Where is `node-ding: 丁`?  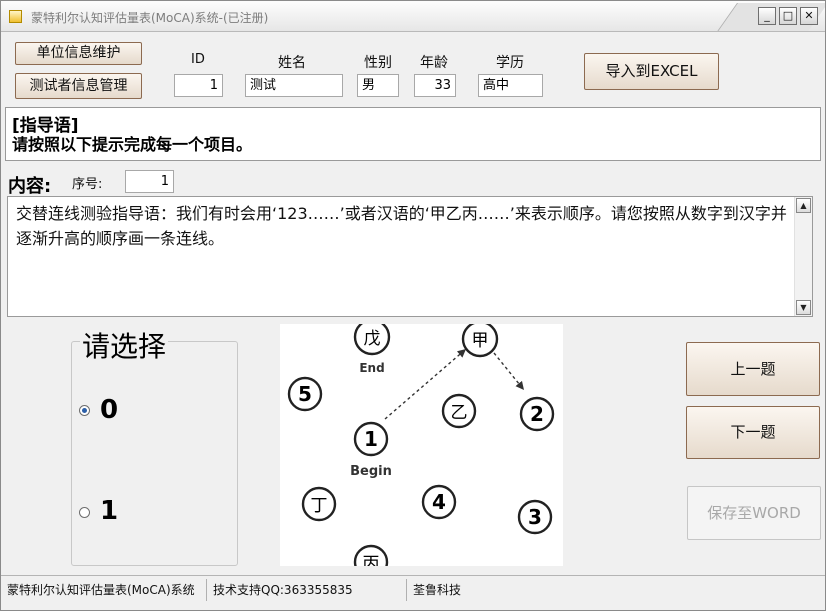
node-ding: 丁 is located at coordinates (319, 504).